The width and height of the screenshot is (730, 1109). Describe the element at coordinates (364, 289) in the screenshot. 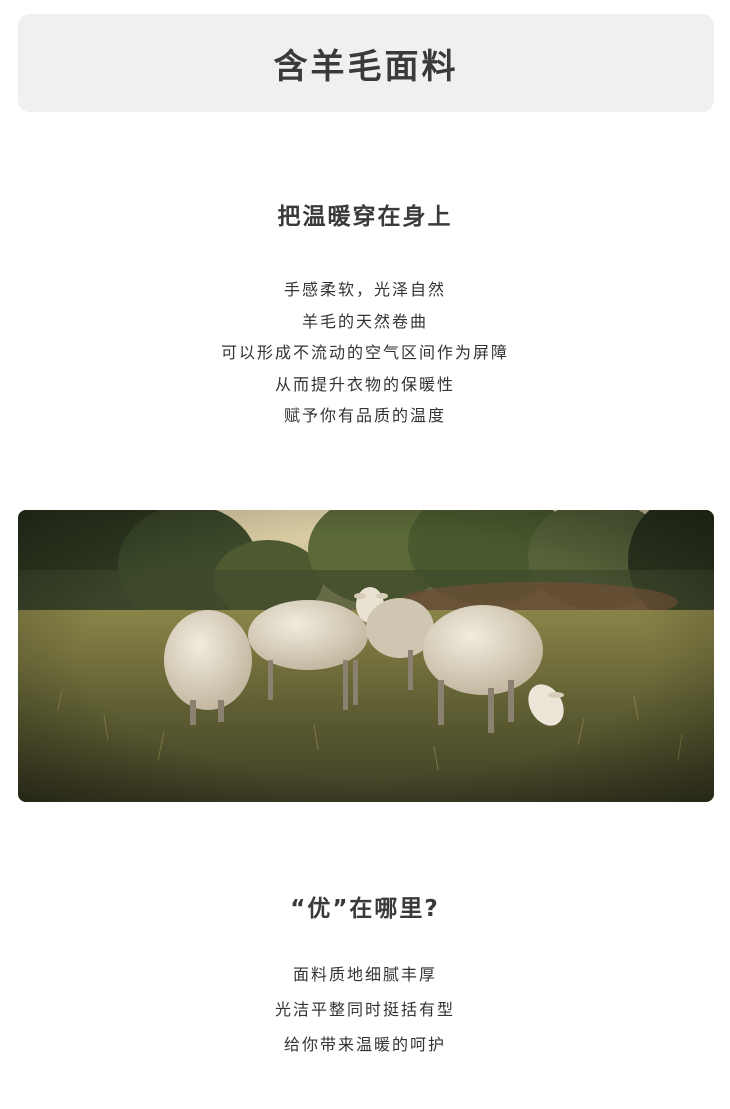

I see `description-line: 手感柔软，光泽自然` at that location.